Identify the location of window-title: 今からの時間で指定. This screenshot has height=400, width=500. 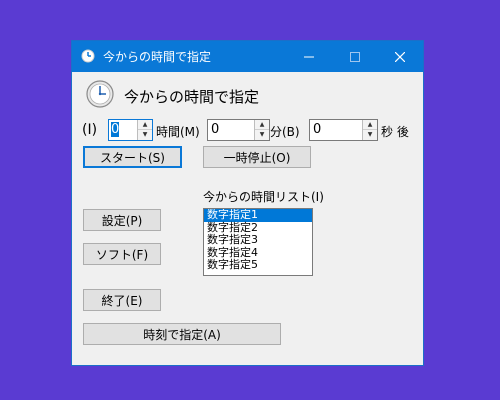
(157, 57).